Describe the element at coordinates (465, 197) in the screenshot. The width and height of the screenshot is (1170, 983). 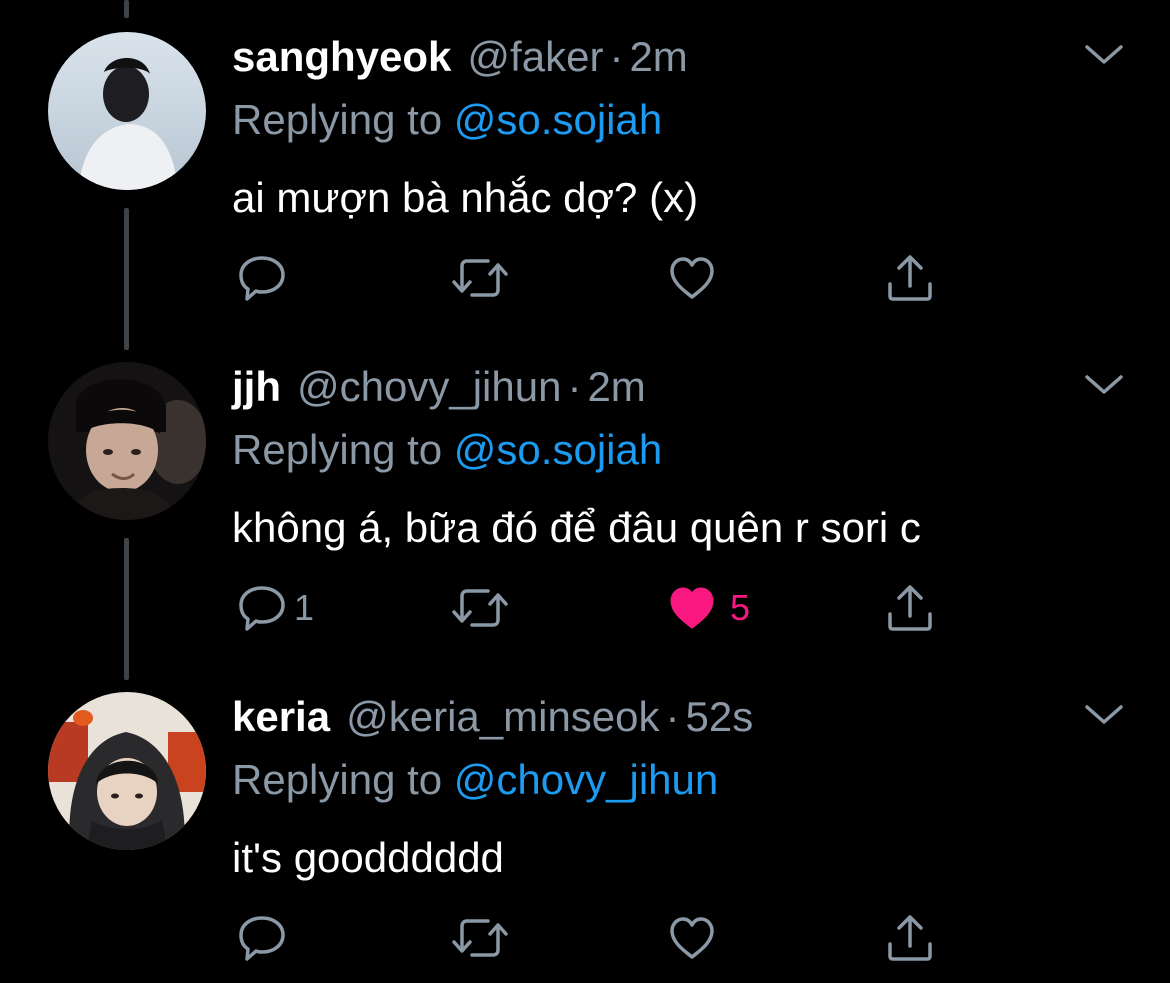
I see `tweet-text: ai mượn bà nhắc dợ? (x)` at that location.